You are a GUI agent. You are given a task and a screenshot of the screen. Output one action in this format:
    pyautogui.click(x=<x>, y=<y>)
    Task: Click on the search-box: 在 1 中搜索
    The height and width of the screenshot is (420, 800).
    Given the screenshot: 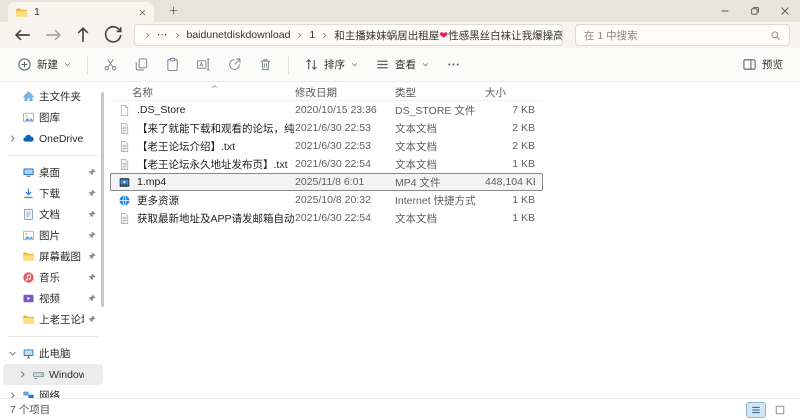 What is the action you would take?
    pyautogui.click(x=682, y=35)
    